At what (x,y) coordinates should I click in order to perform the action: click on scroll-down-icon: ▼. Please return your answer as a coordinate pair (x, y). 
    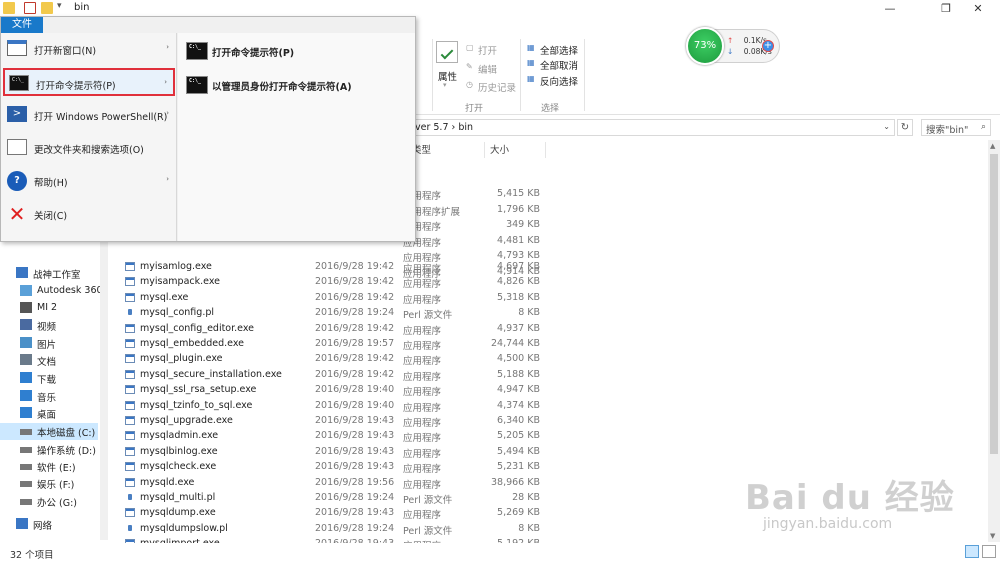
    Looking at the image, I should click on (992, 536).